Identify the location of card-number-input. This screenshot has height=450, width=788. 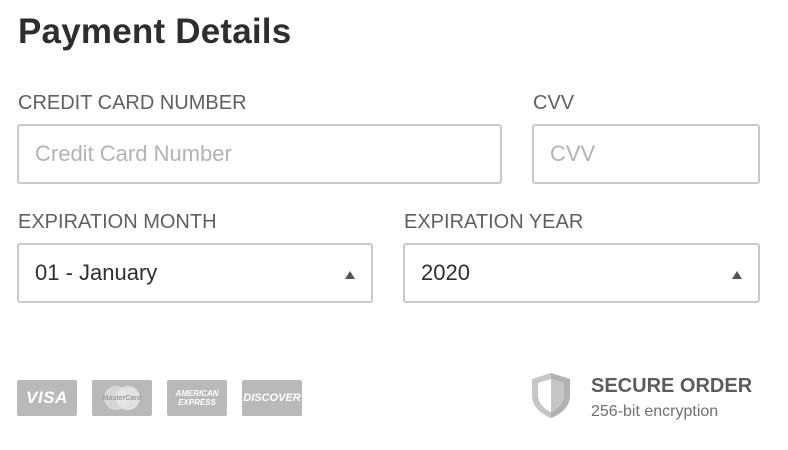
(259, 154).